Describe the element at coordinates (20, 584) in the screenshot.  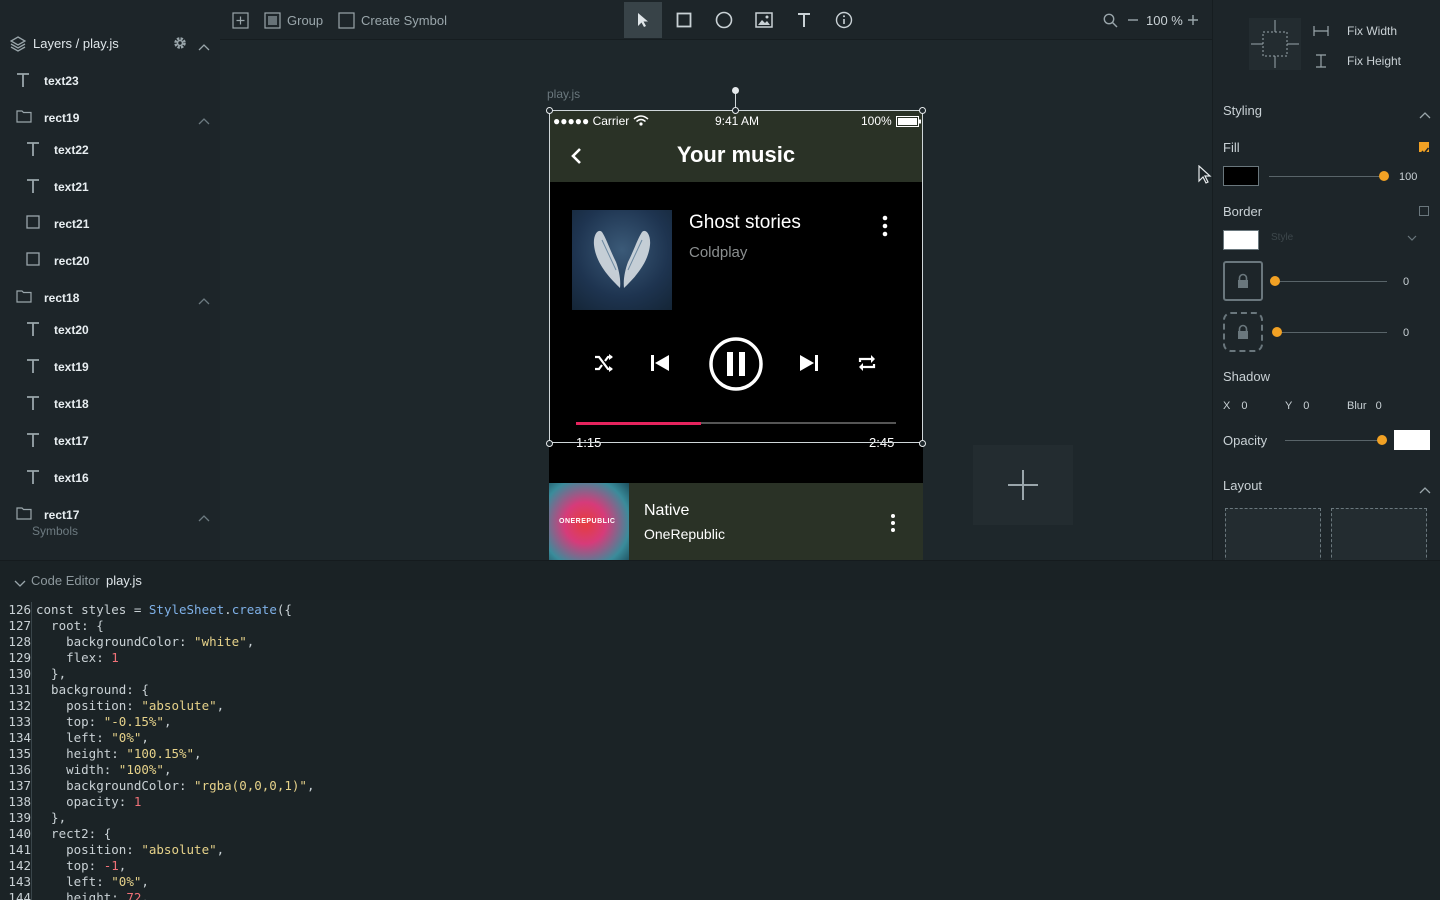
I see `chevron-down-icon` at that location.